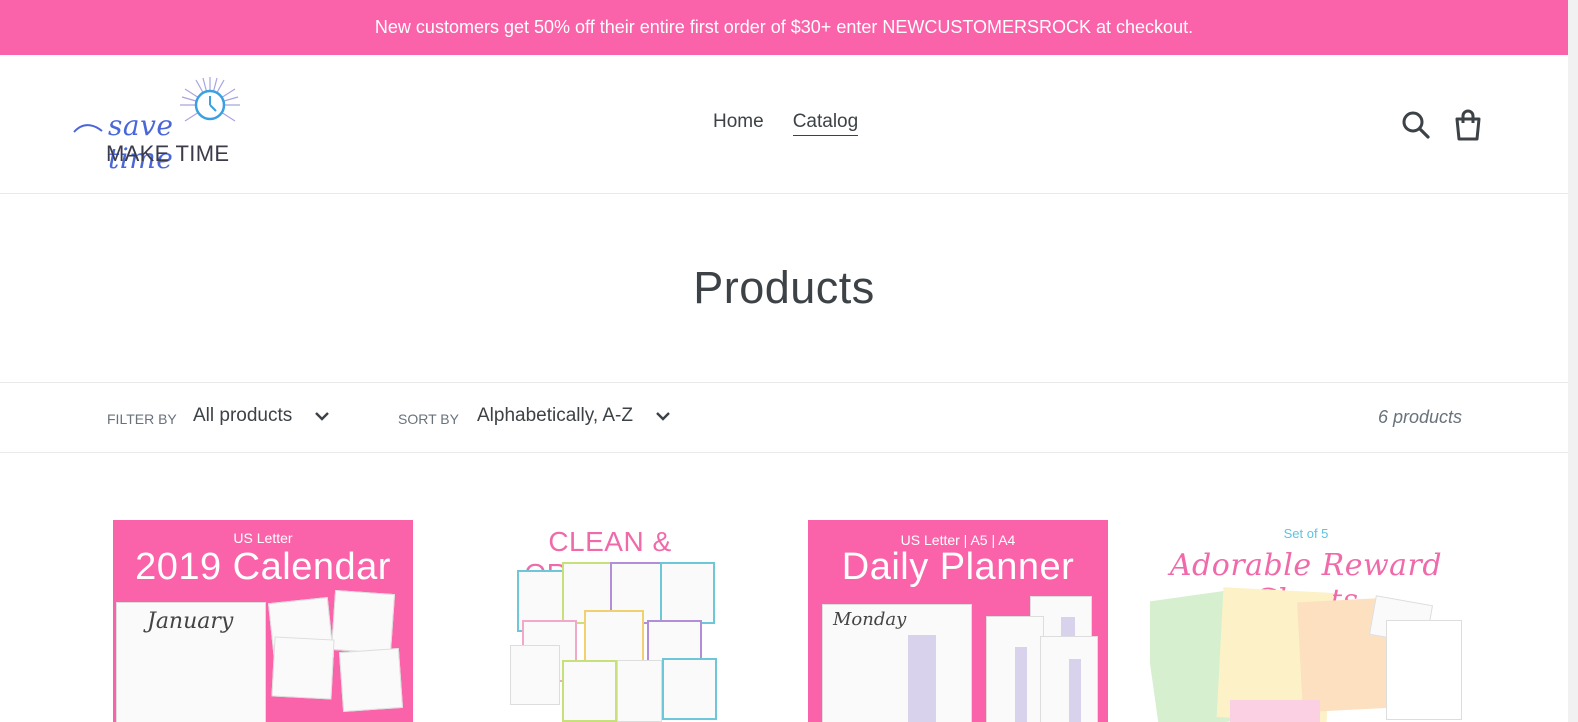  I want to click on product-card-clean-organized: CLEAN & ORGANIZED, so click(610, 621).